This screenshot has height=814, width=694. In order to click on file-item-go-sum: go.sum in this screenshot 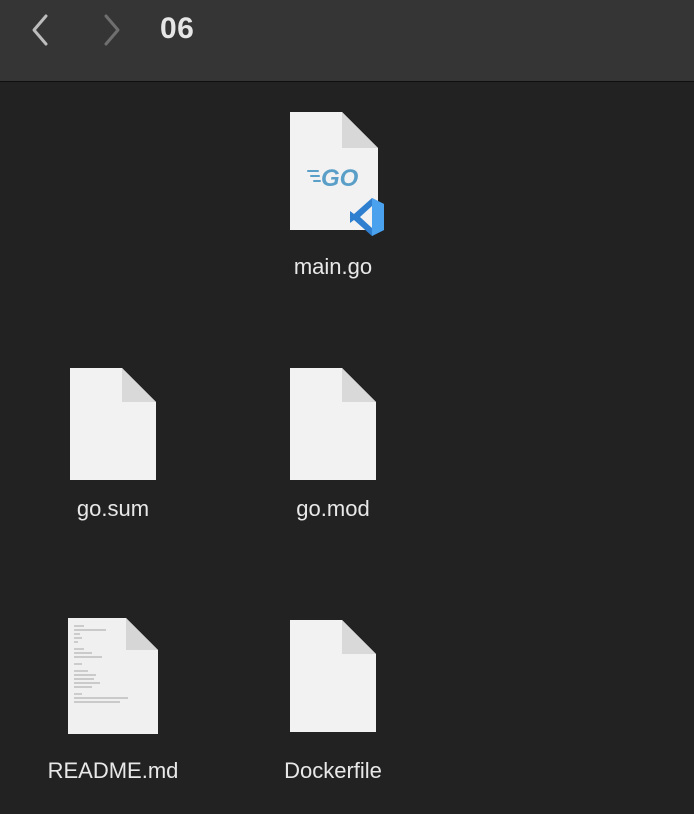, I will do `click(113, 444)`.